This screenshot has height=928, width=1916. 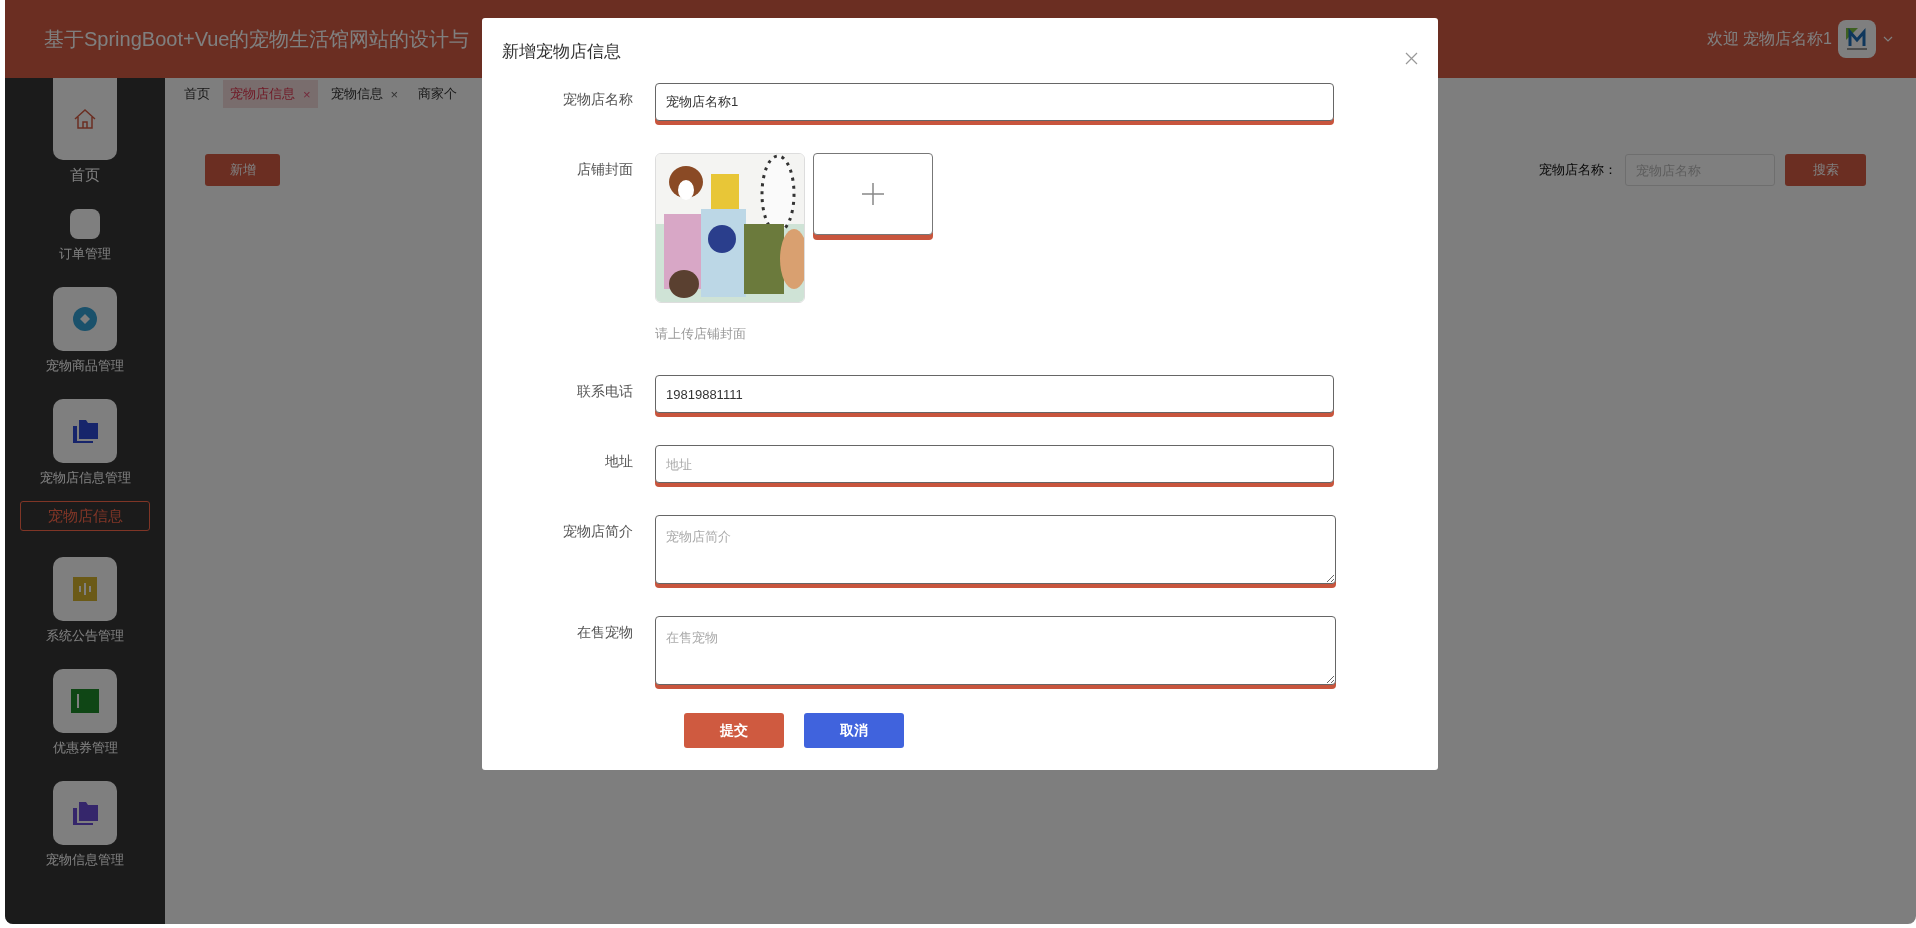 What do you see at coordinates (734, 730) in the screenshot?
I see `submit-button: 提交` at bounding box center [734, 730].